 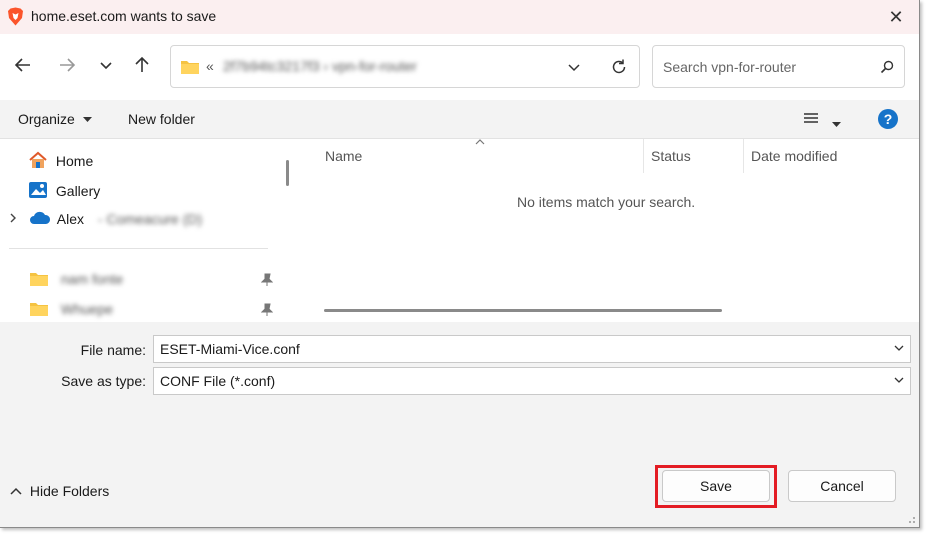 I want to click on gallery-icon, so click(x=38, y=190).